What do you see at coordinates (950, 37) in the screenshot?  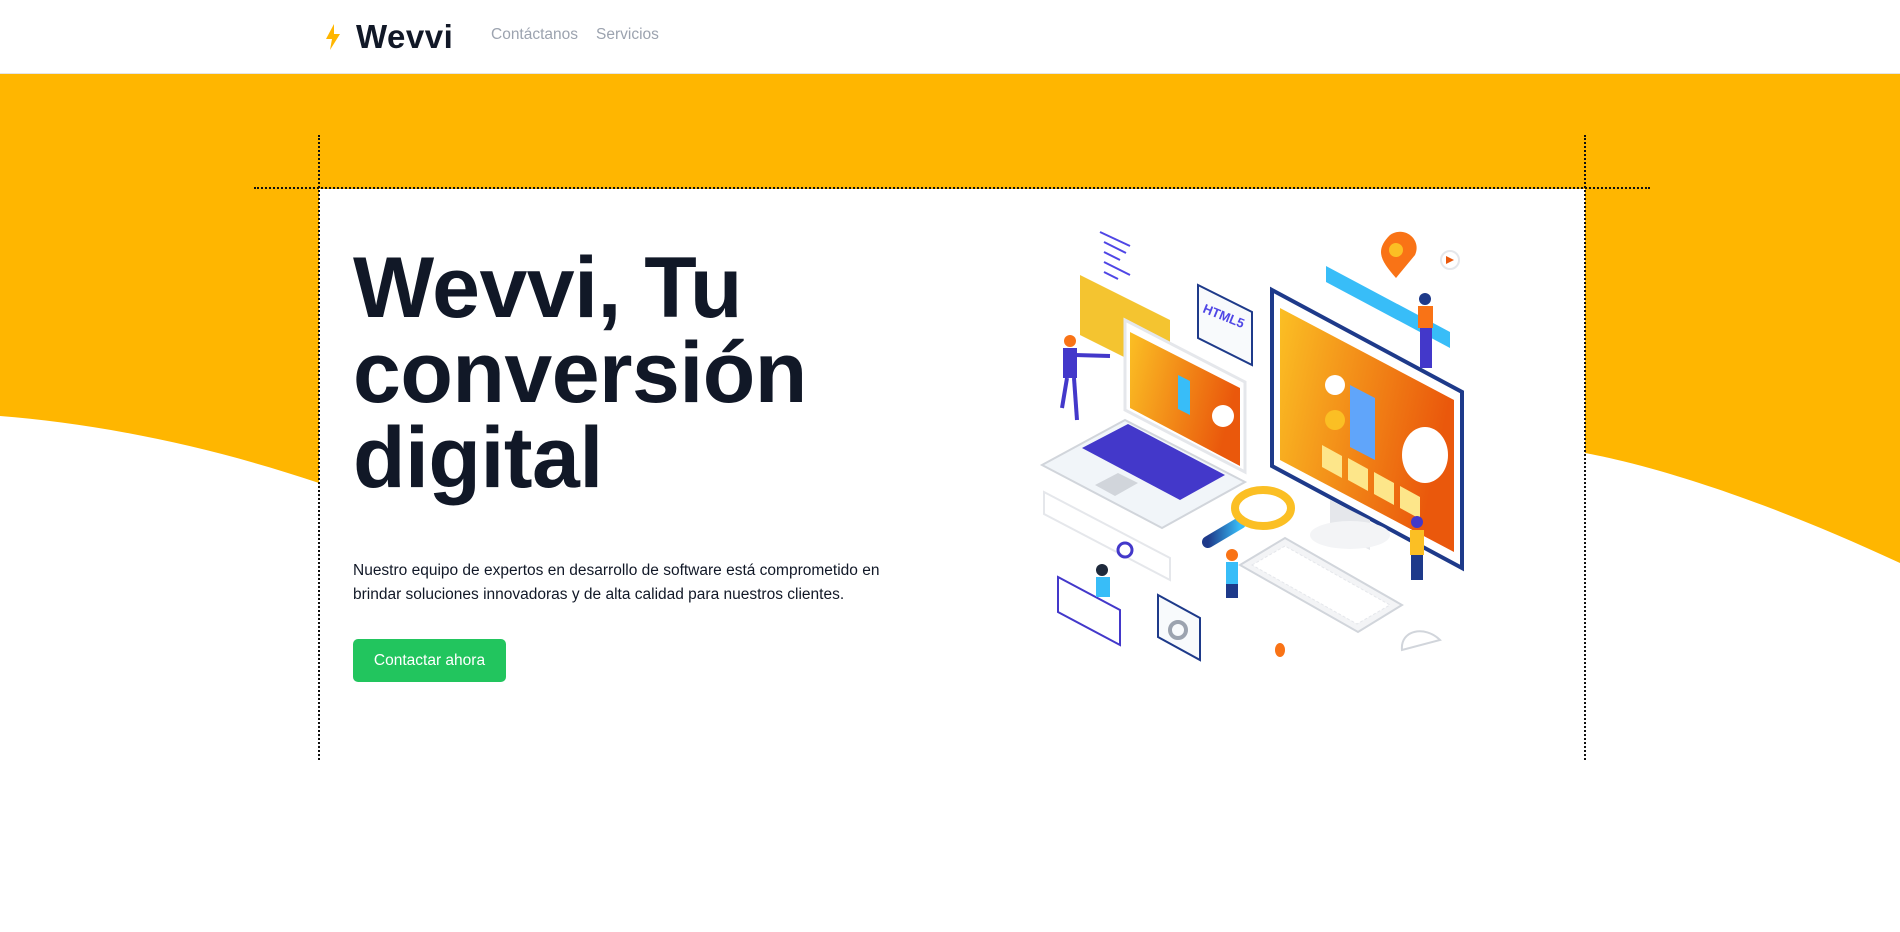 I see `site-header: Wevvi Contáctanos Servicios` at bounding box center [950, 37].